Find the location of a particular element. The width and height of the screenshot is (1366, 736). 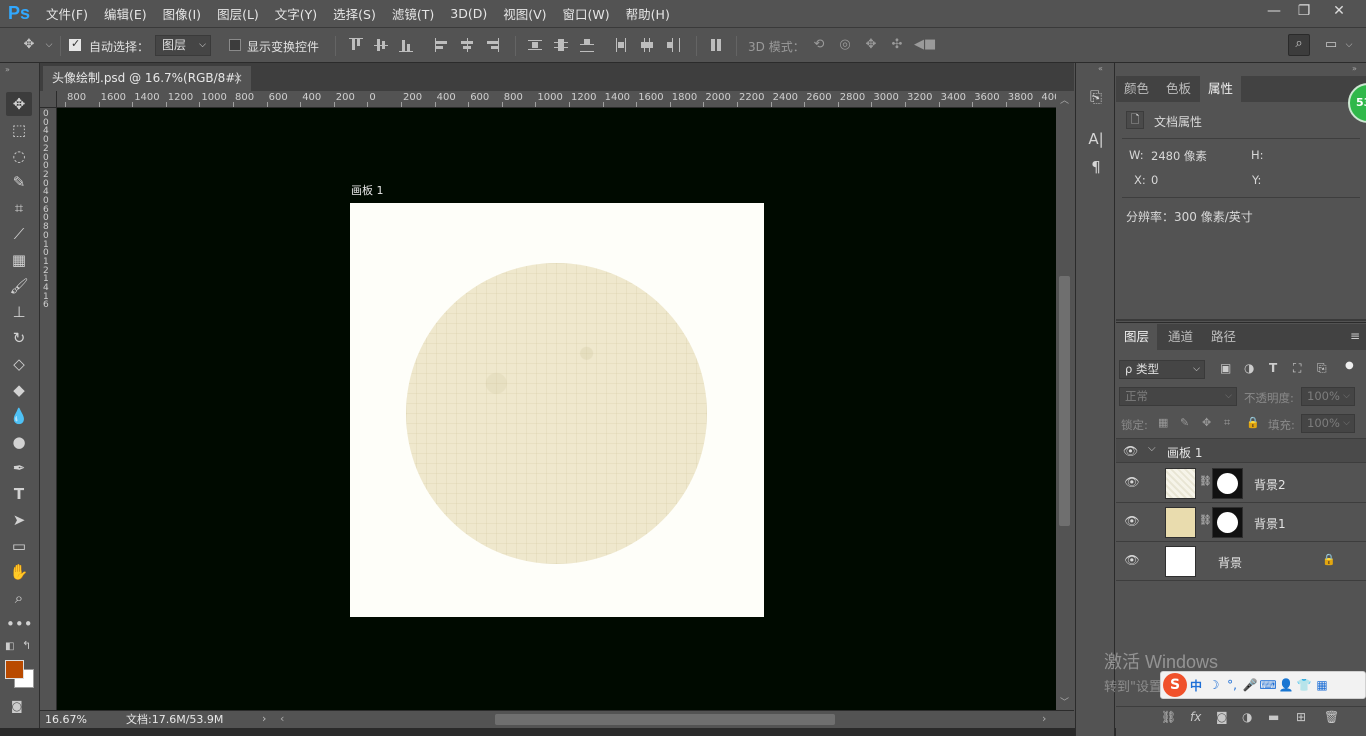

menu-image: 图像(I) is located at coordinates (182, 13).